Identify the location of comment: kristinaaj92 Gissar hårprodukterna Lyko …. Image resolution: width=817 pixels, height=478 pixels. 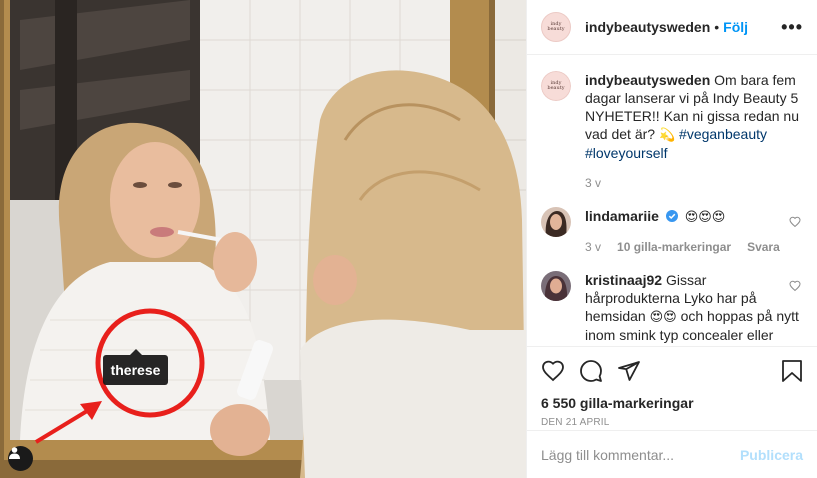
(672, 308).